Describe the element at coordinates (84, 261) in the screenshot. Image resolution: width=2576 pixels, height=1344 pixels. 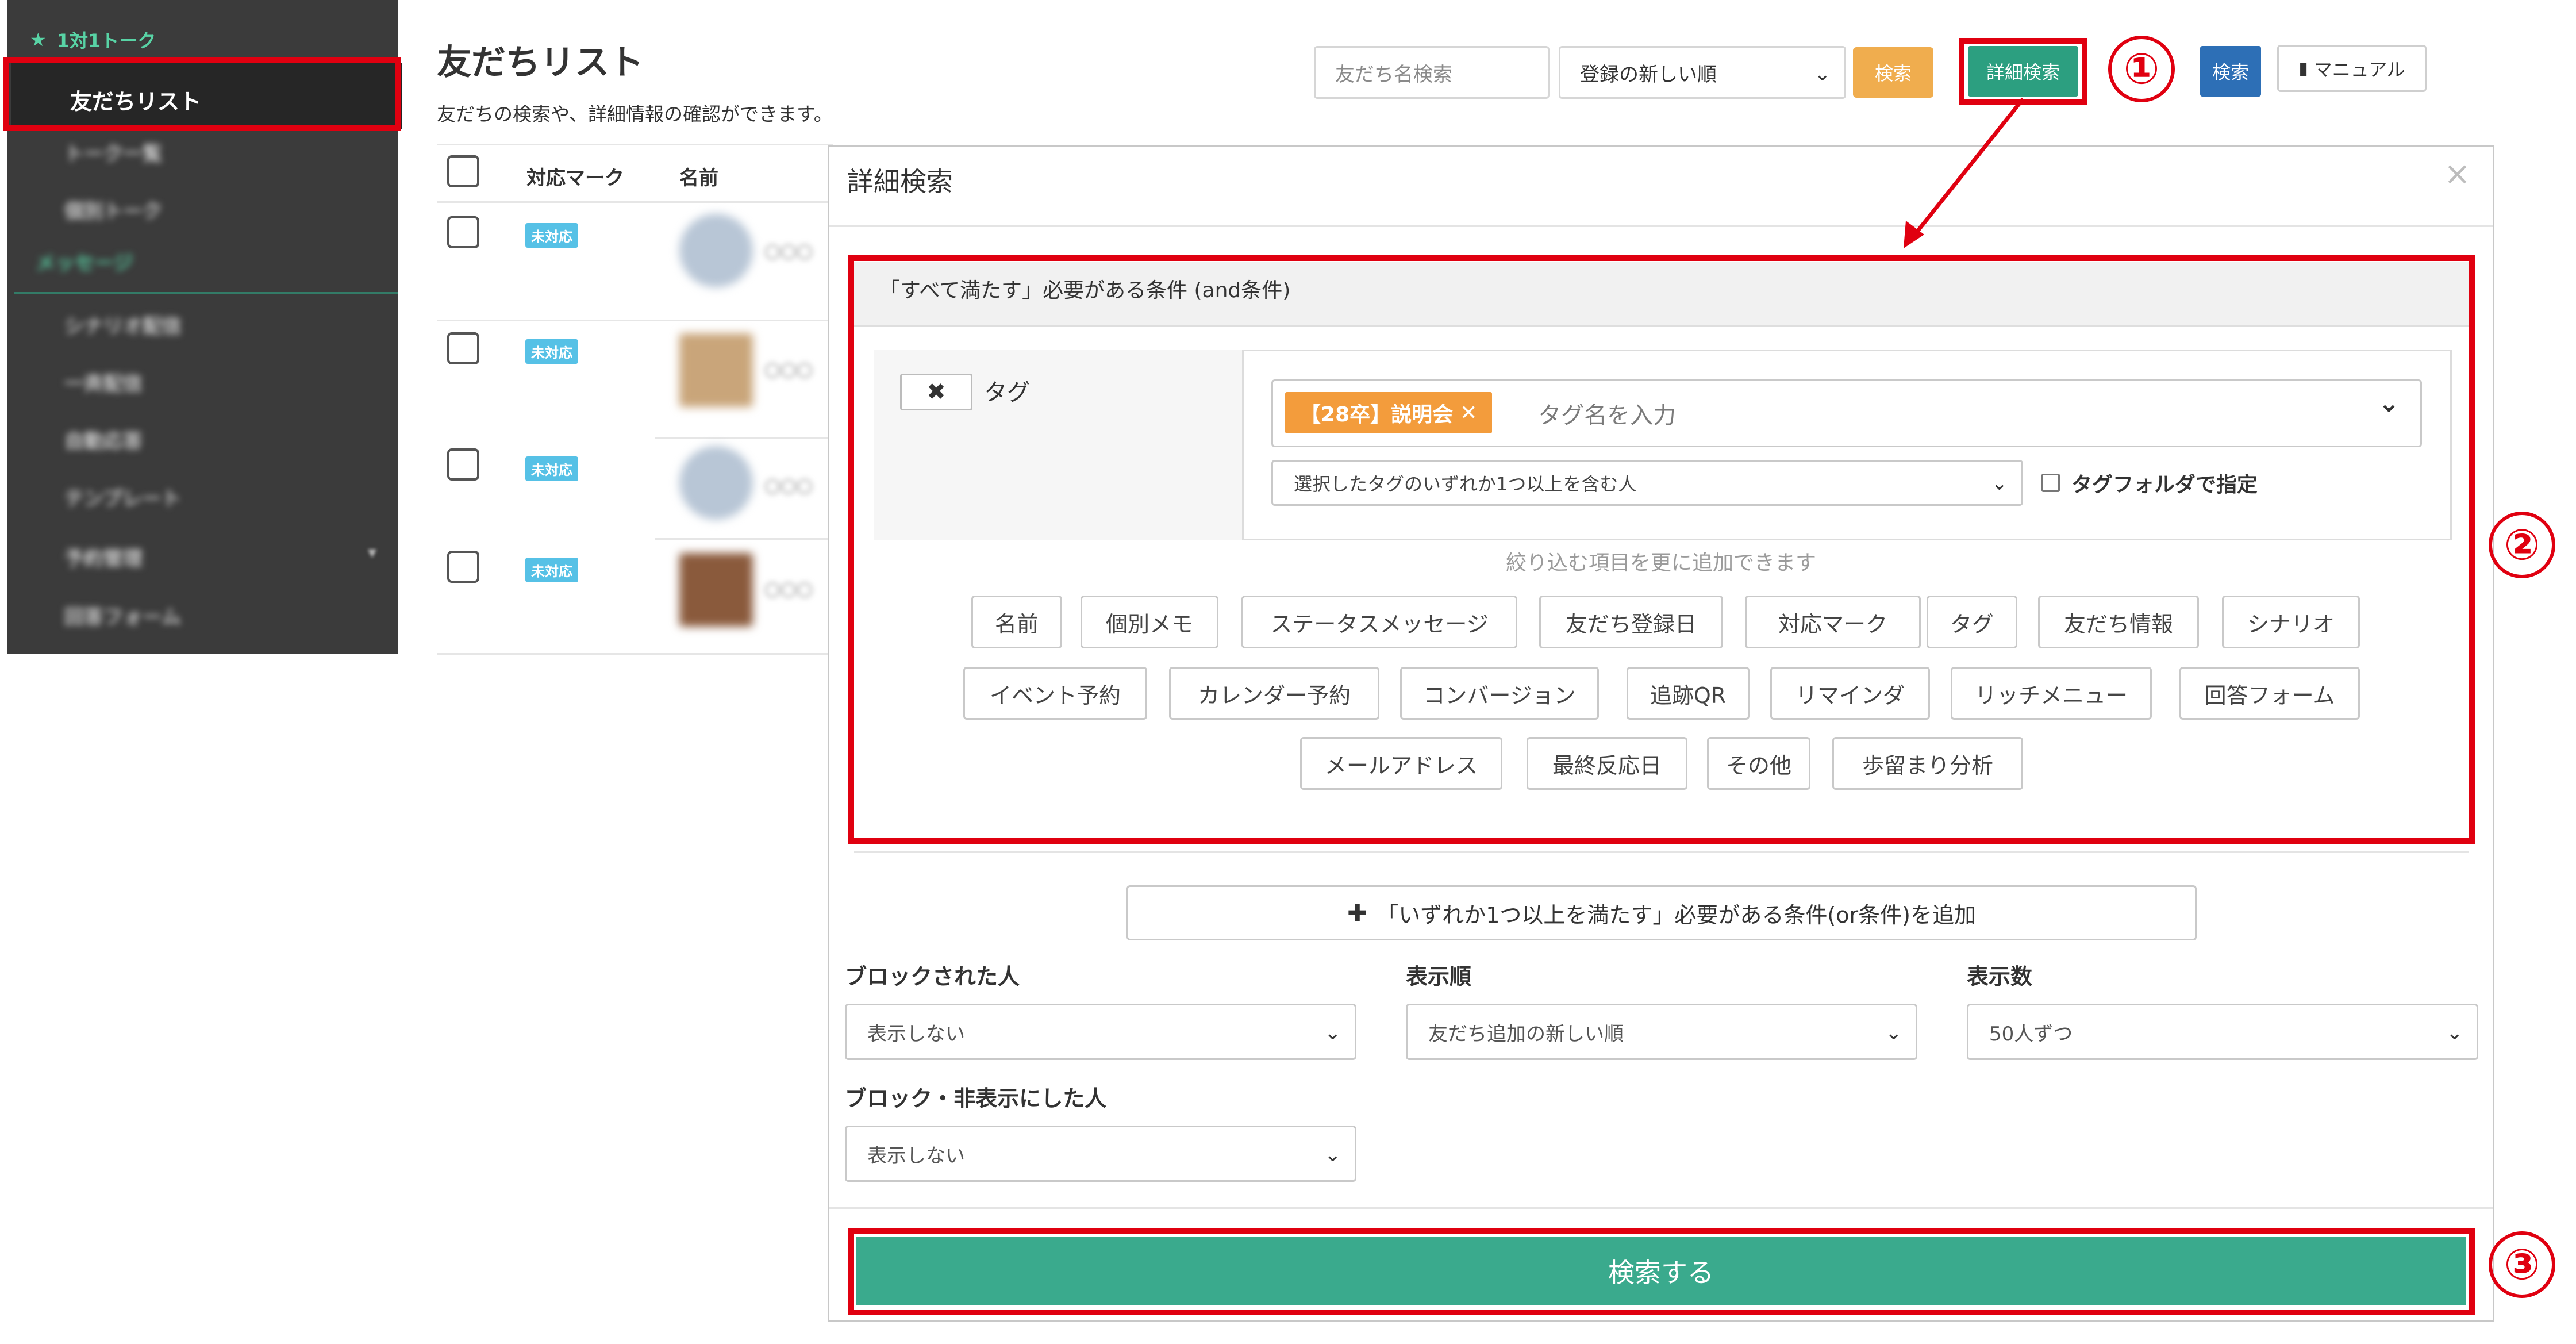
I see `sidebar-section-message: メッセージ` at that location.